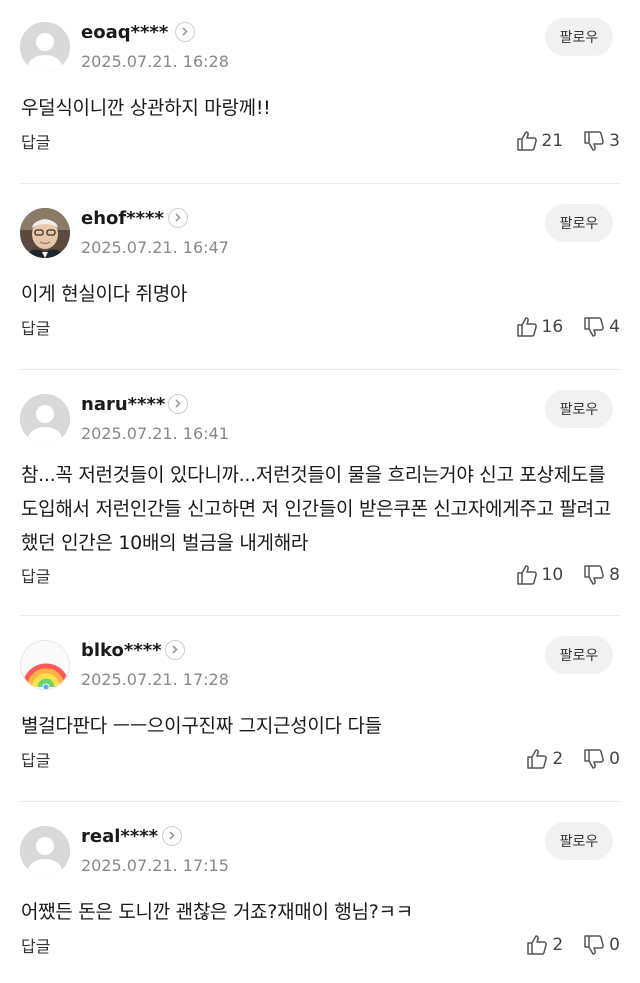 The image size is (640, 983). I want to click on dislike-count: 3, so click(614, 141).